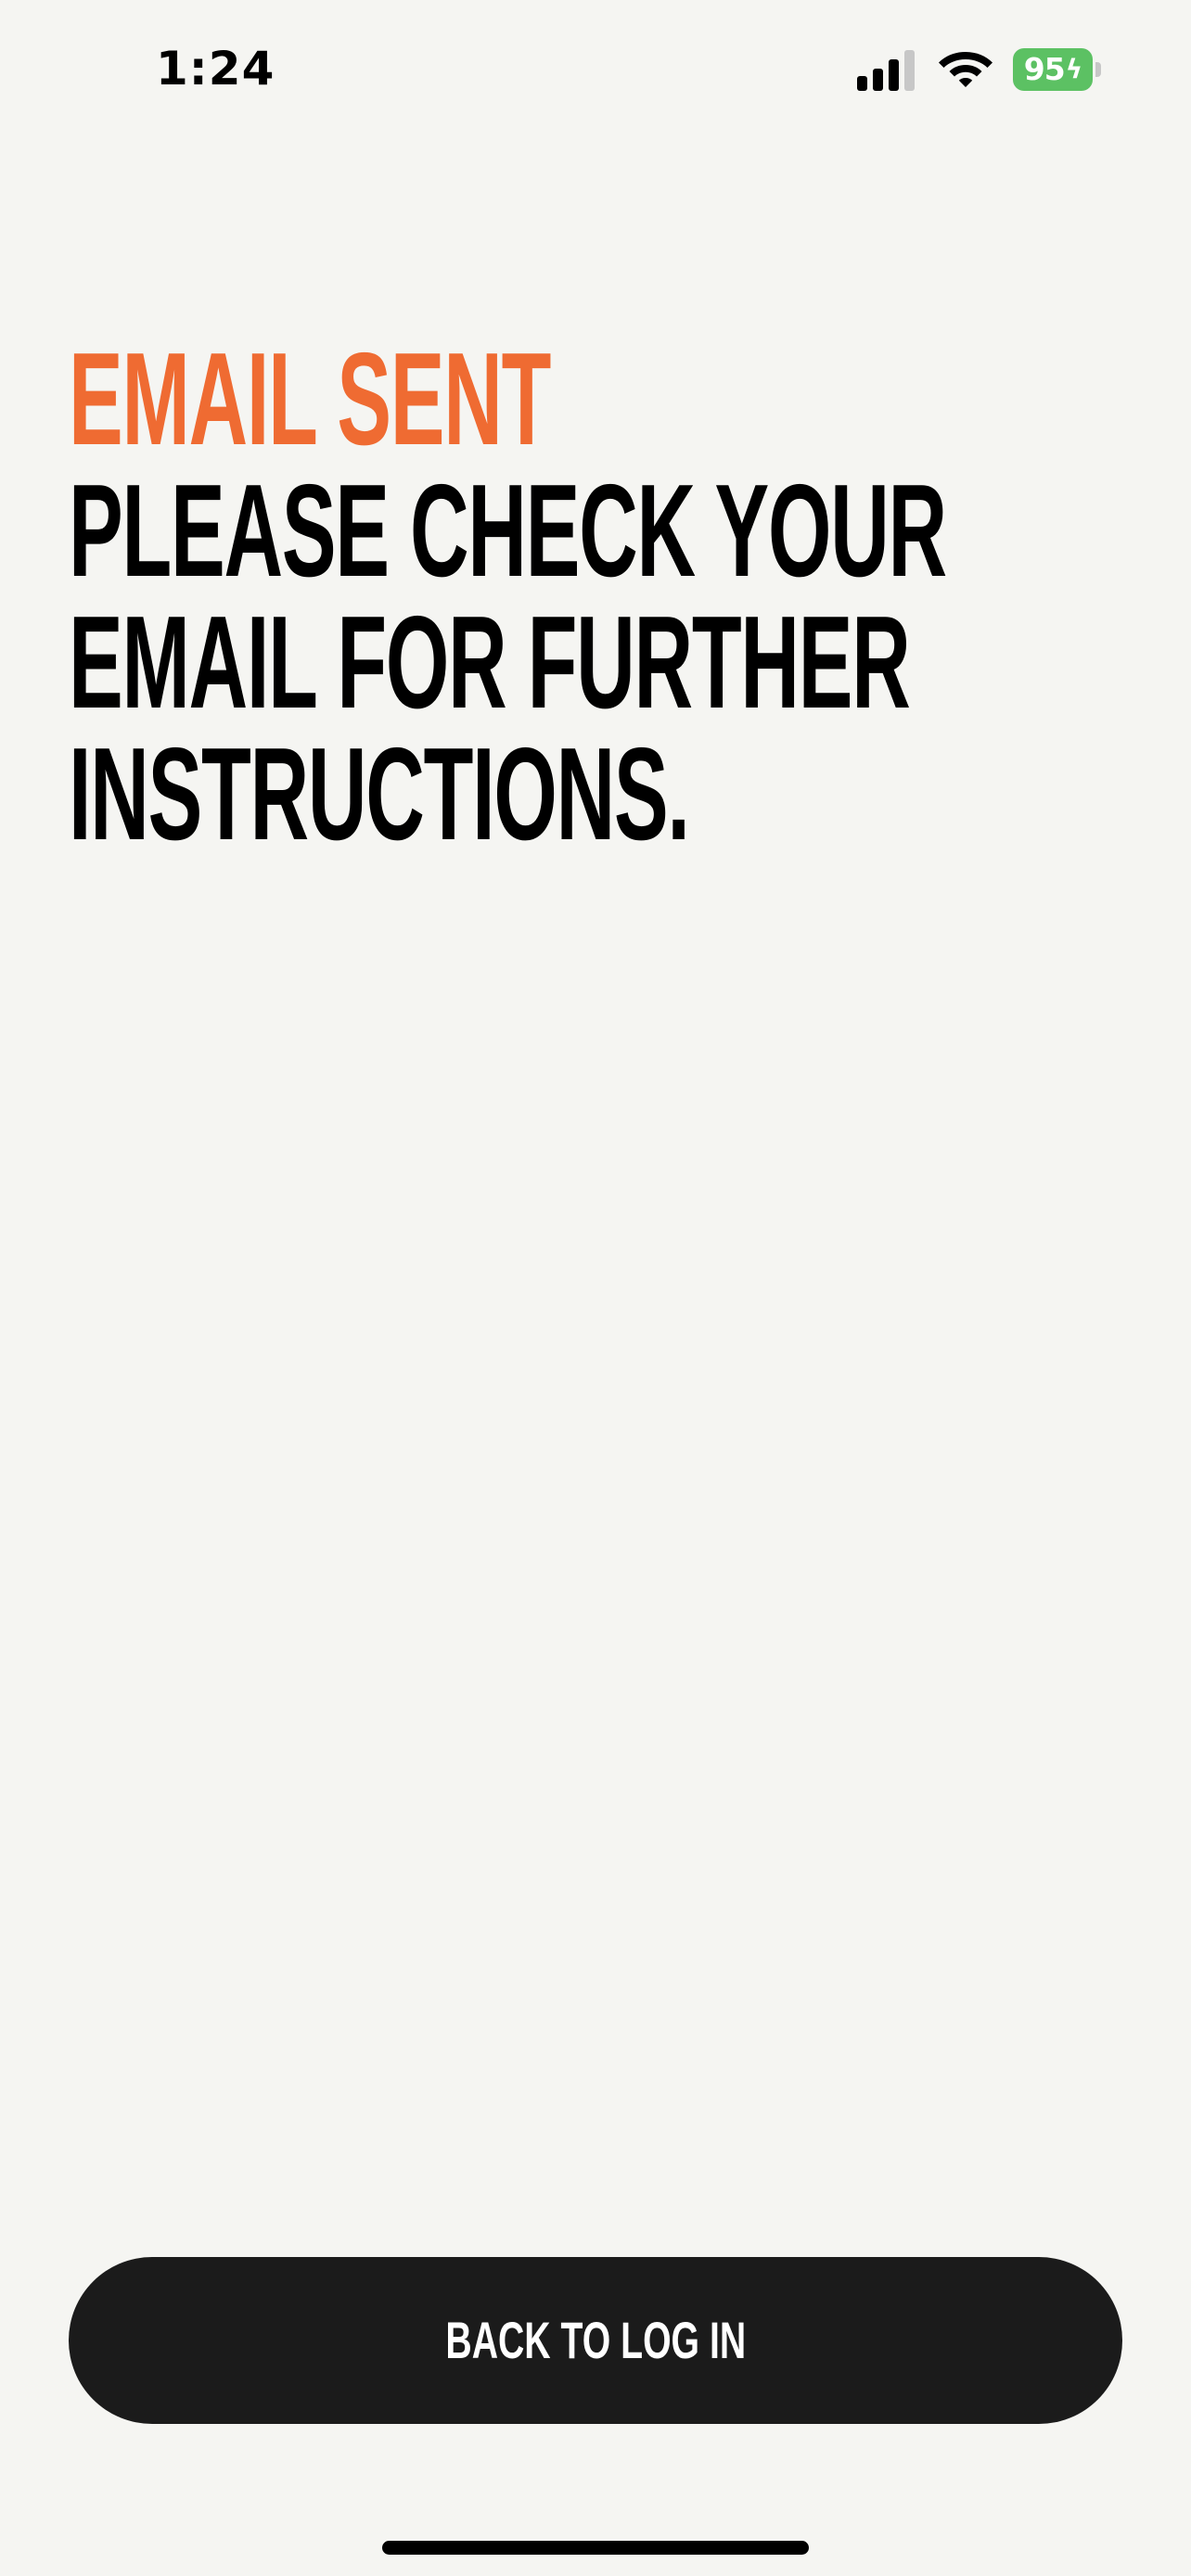  Describe the element at coordinates (1098, 69) in the screenshot. I see `battery-cap` at that location.